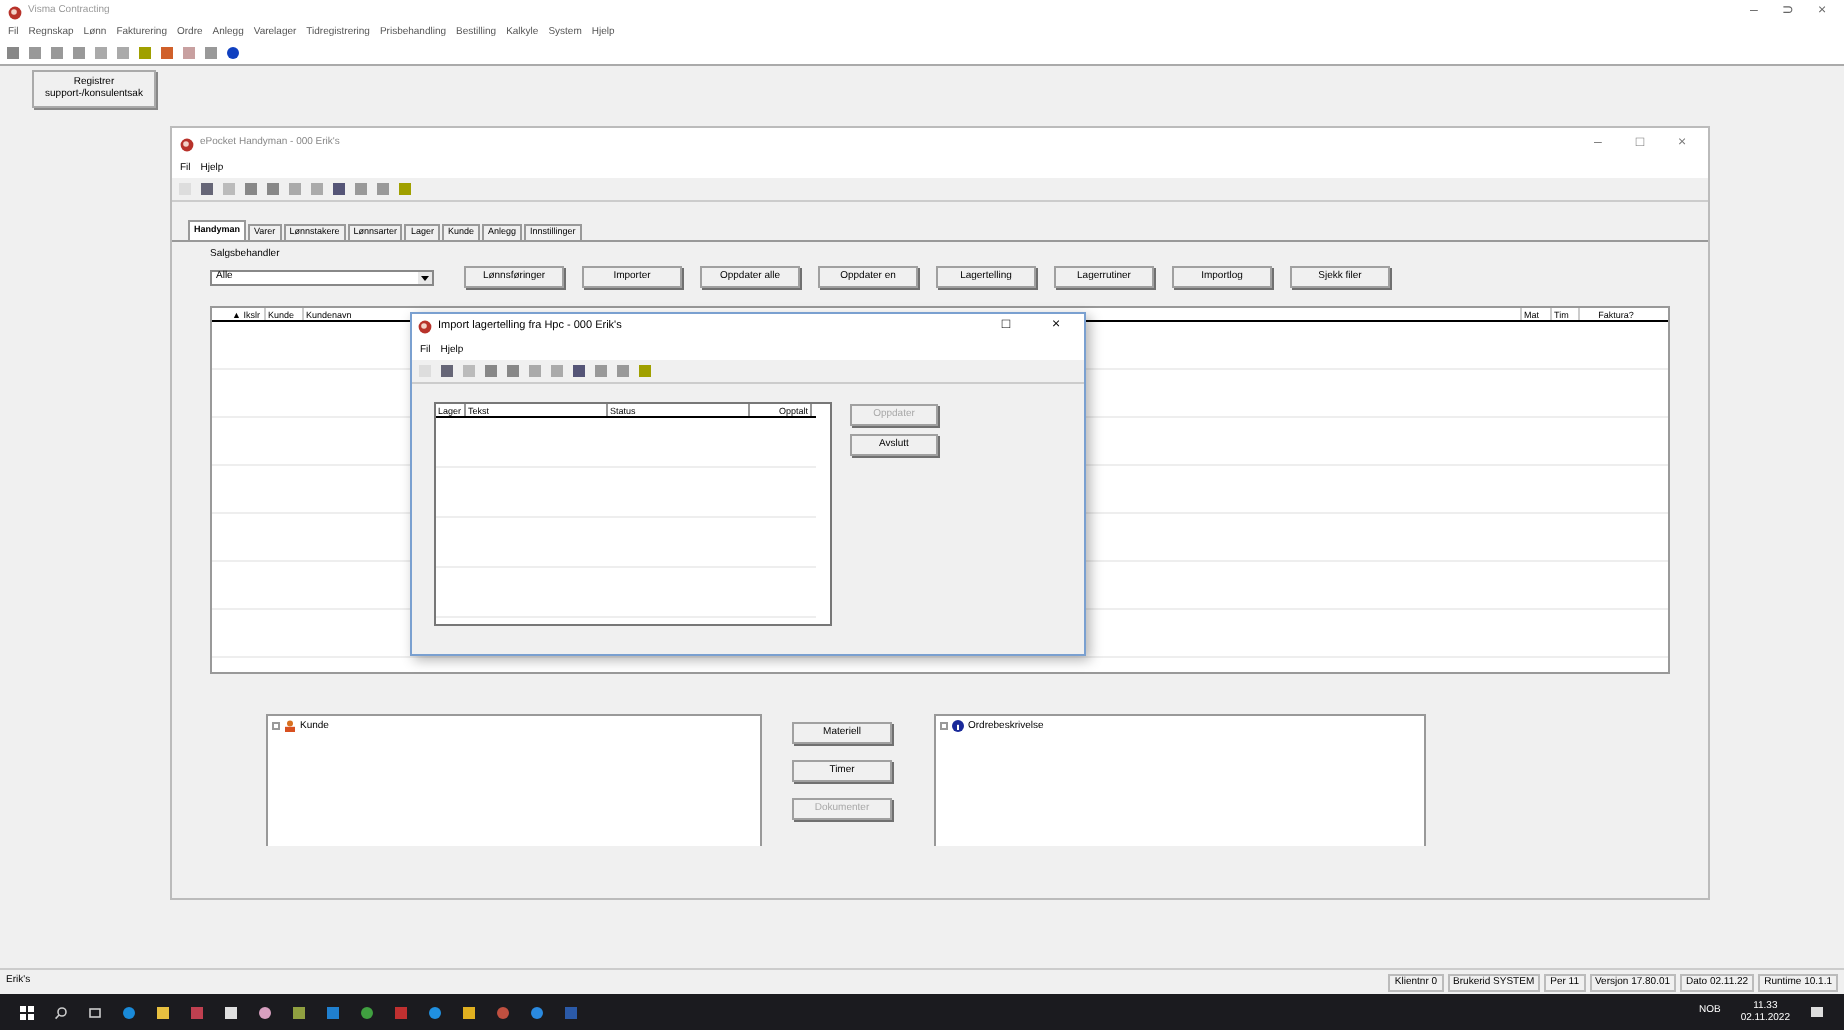  I want to click on search-icon, so click(61, 1012).